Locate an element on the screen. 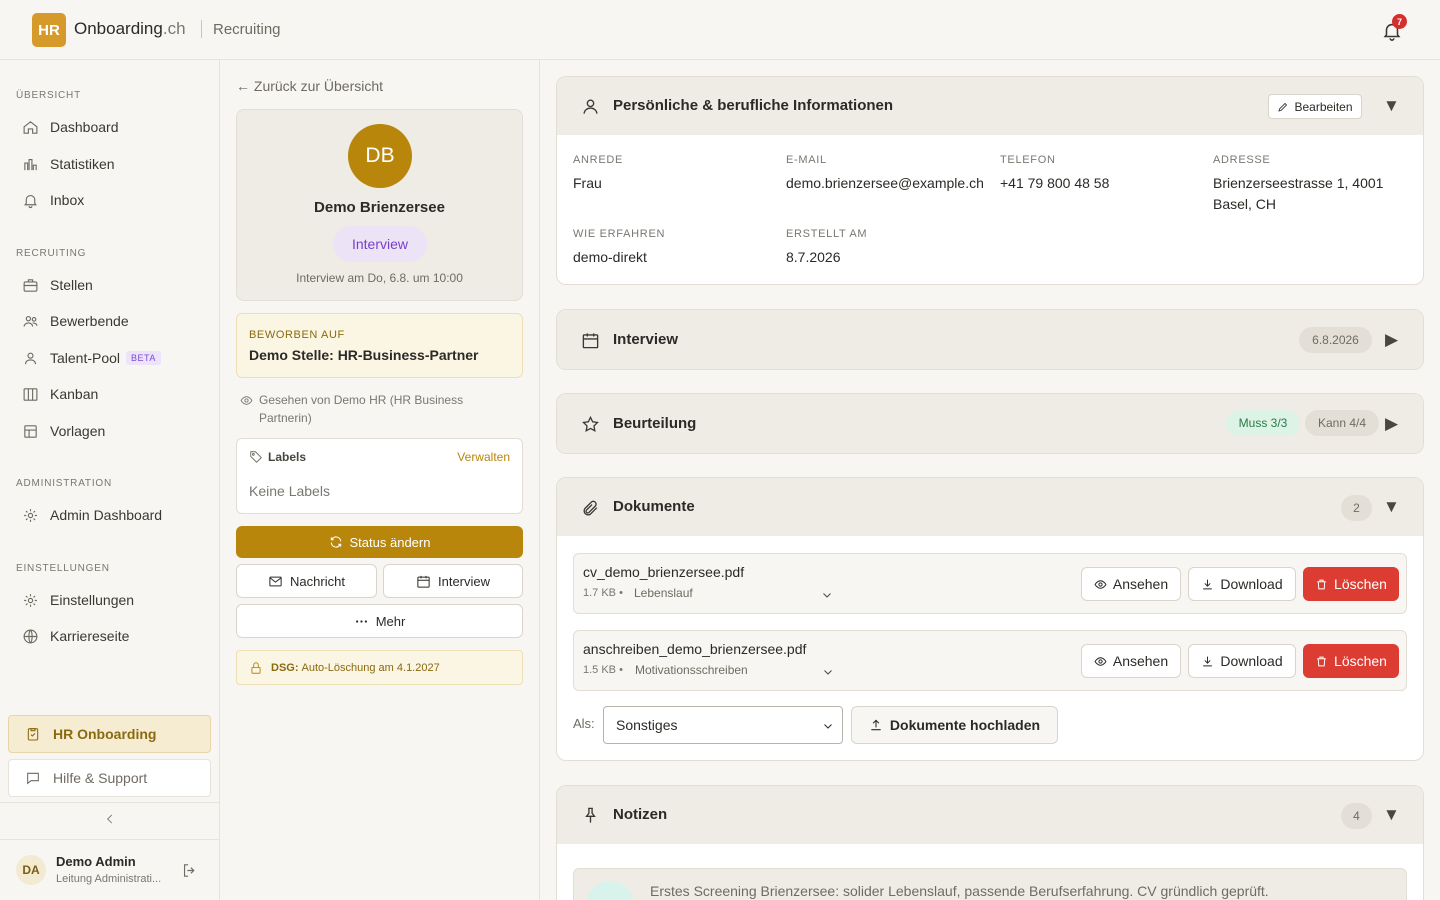 The image size is (1440, 900). document-type-select: Motivationsschreiben is located at coordinates (691, 670).